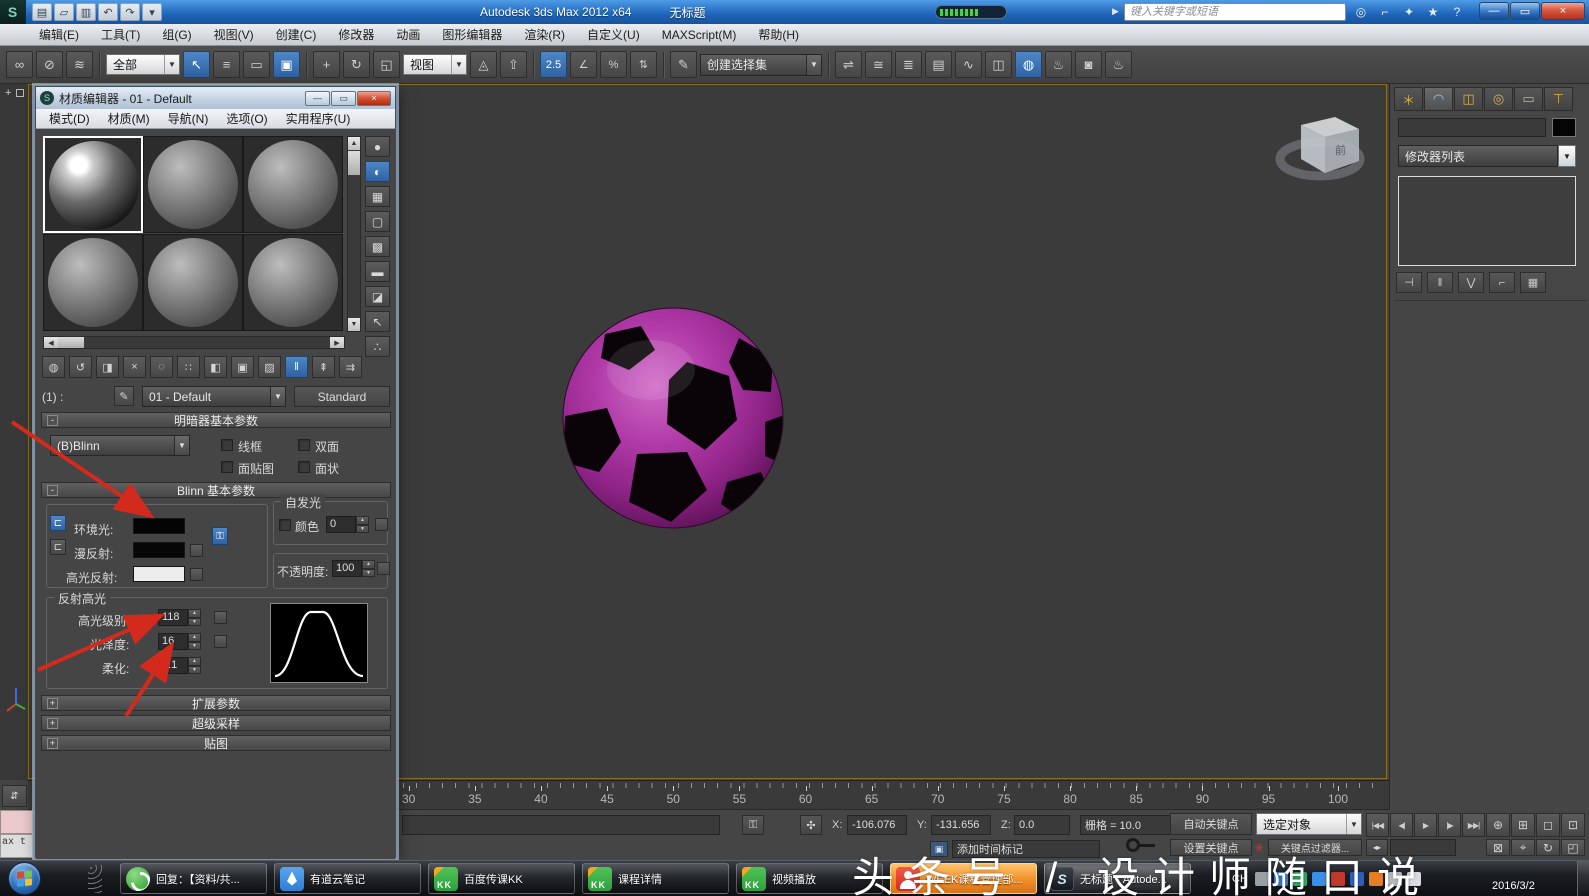 This screenshot has width=1589, height=896. Describe the element at coordinates (196, 64) in the screenshot. I see `select-tool-icon: ↖` at that location.